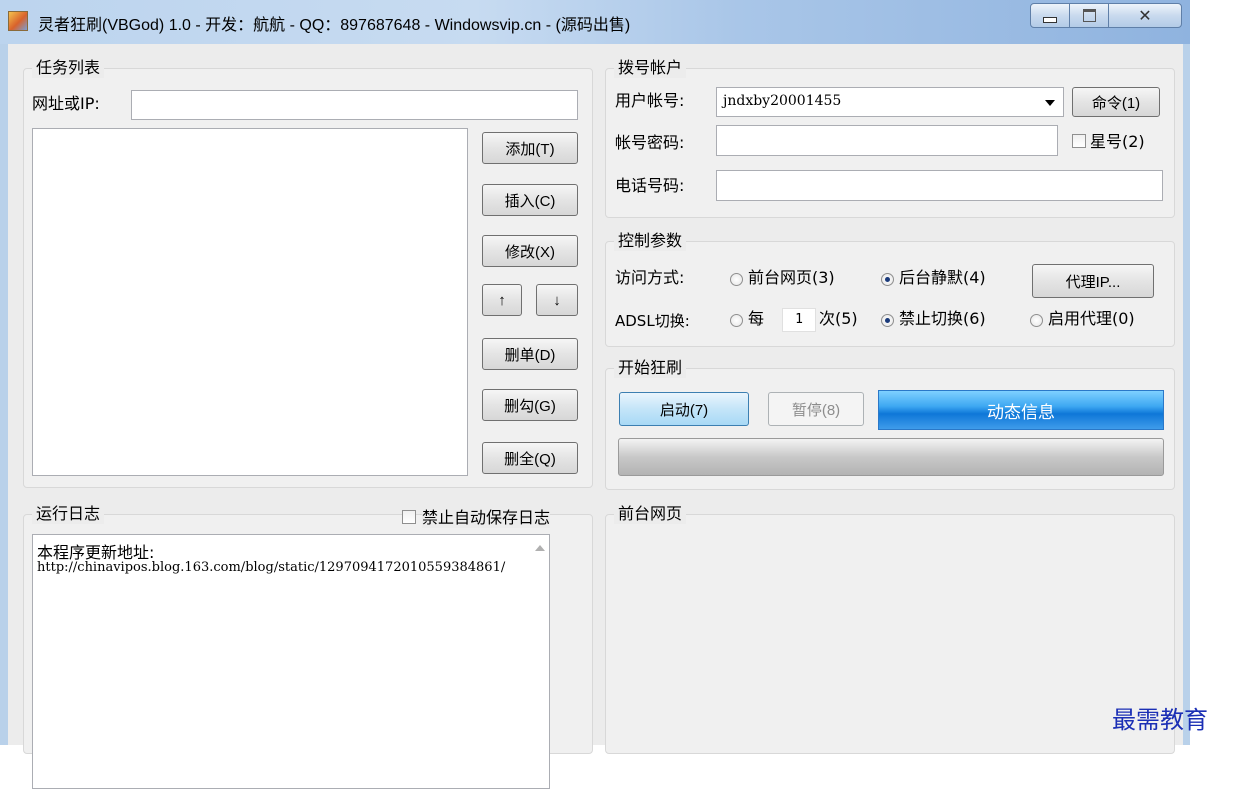 The height and width of the screenshot is (789, 1235). I want to click on progress-bar, so click(891, 457).